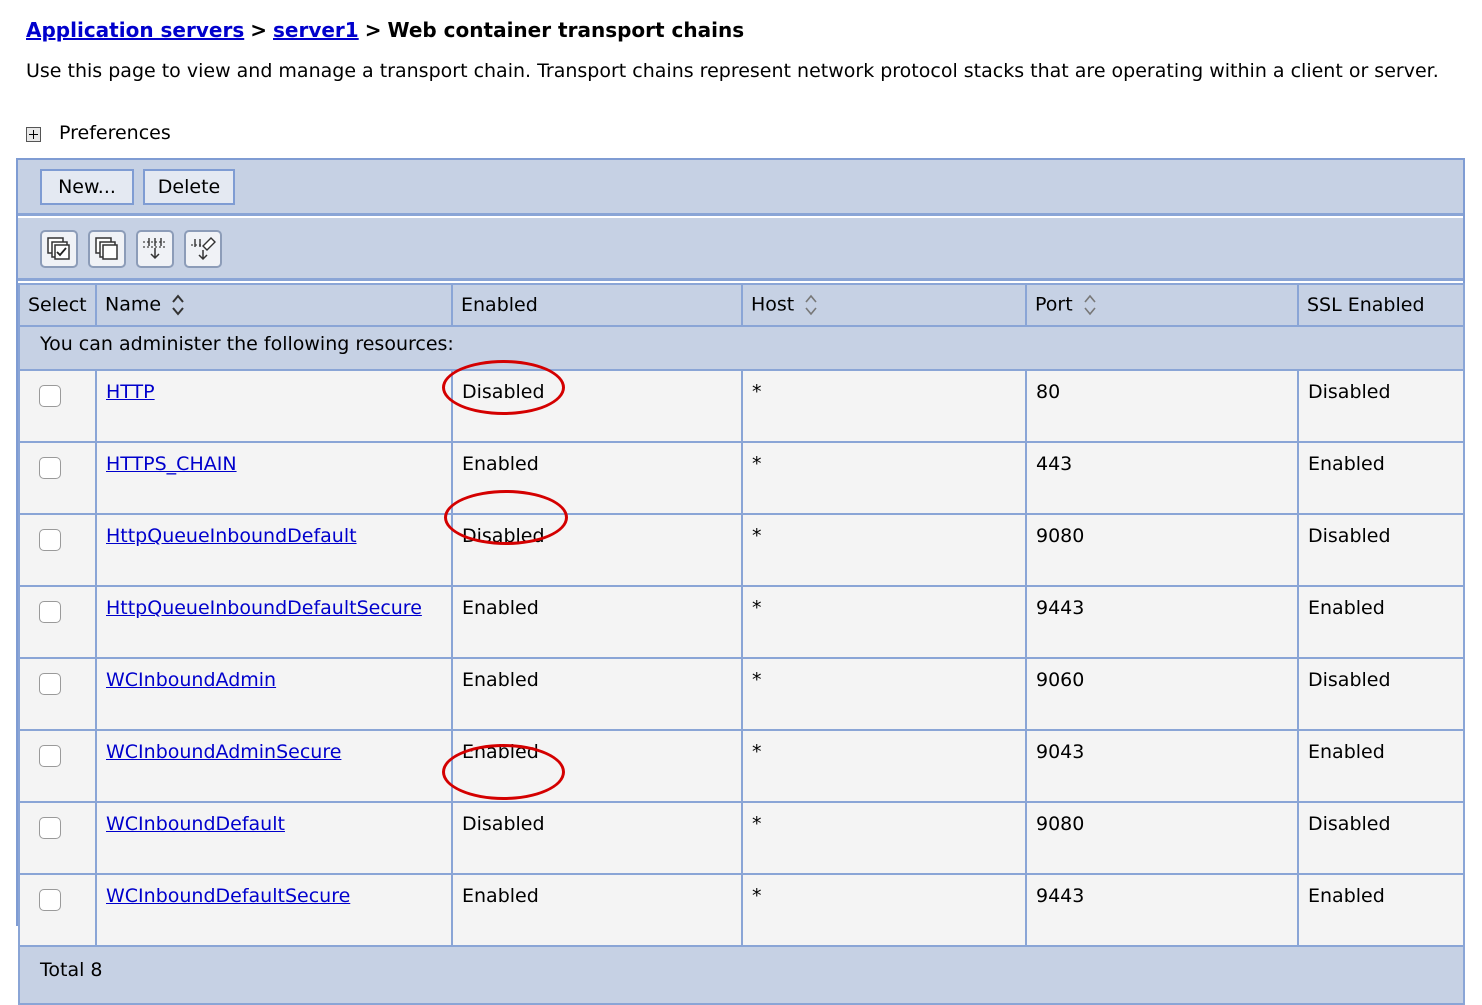  I want to click on preferences-toggle: Preferences, so click(98, 133).